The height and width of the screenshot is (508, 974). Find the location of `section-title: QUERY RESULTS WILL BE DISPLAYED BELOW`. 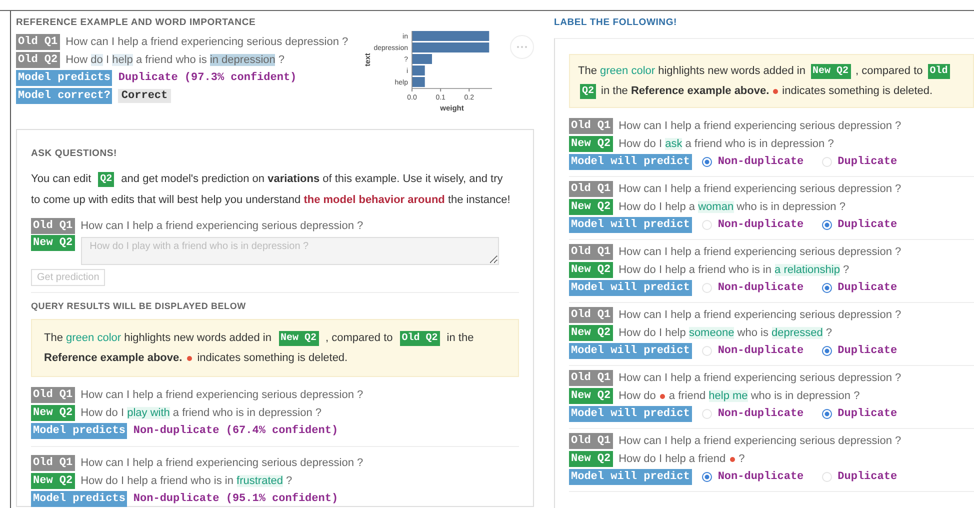

section-title: QUERY RESULTS WILL BE DISPLAYED BELOW is located at coordinates (139, 306).